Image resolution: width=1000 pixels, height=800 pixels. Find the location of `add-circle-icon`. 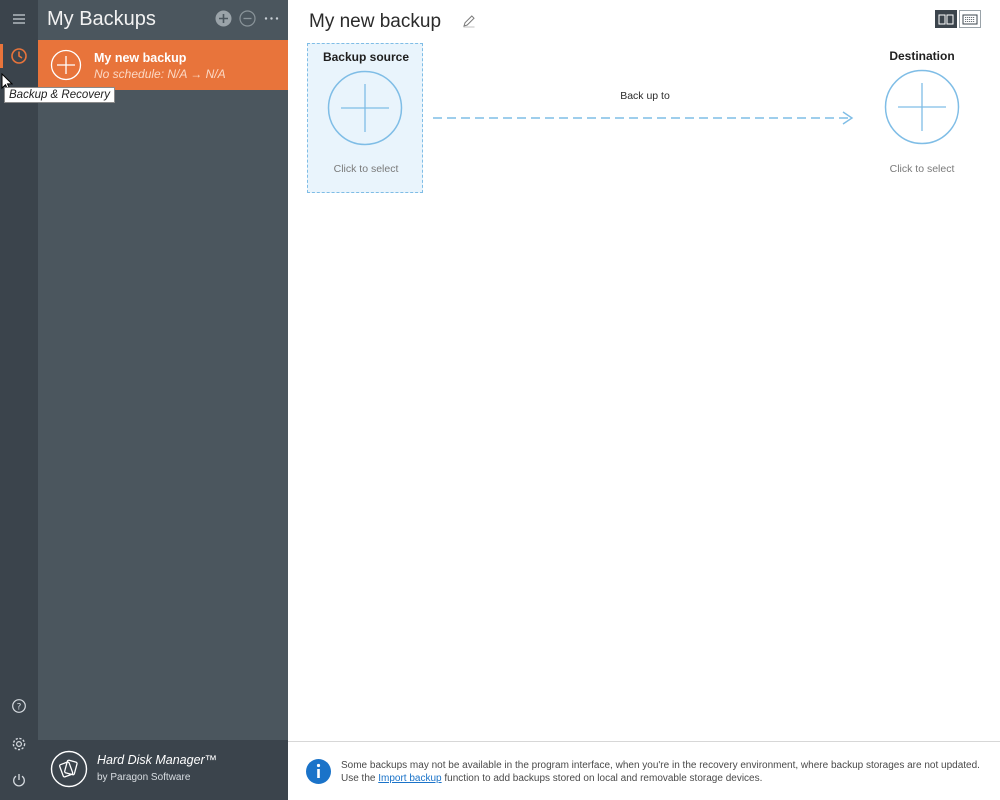

add-circle-icon is located at coordinates (66, 65).